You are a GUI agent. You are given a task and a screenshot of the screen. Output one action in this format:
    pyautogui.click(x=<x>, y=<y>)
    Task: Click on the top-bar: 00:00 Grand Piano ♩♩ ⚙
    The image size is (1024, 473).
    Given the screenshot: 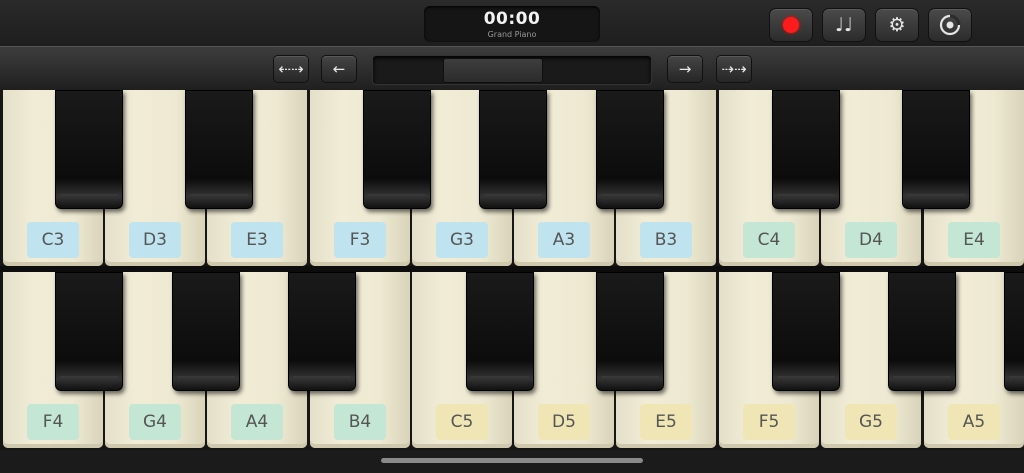 What is the action you would take?
    pyautogui.click(x=512, y=23)
    